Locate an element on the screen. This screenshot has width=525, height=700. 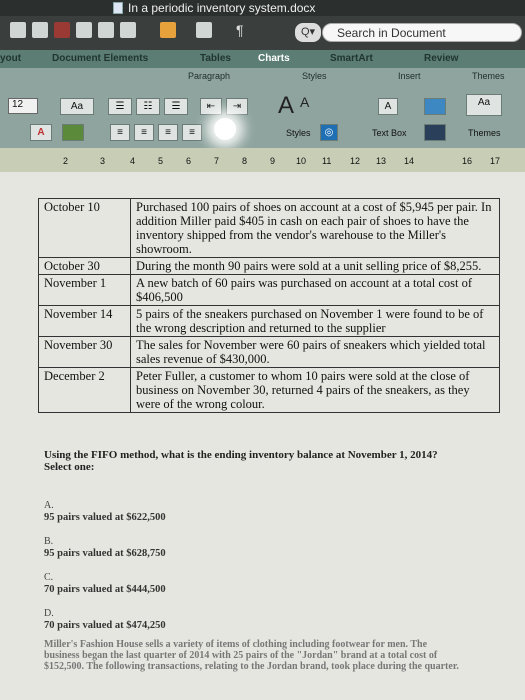
transaction-date: October 10 is located at coordinates (84, 228).